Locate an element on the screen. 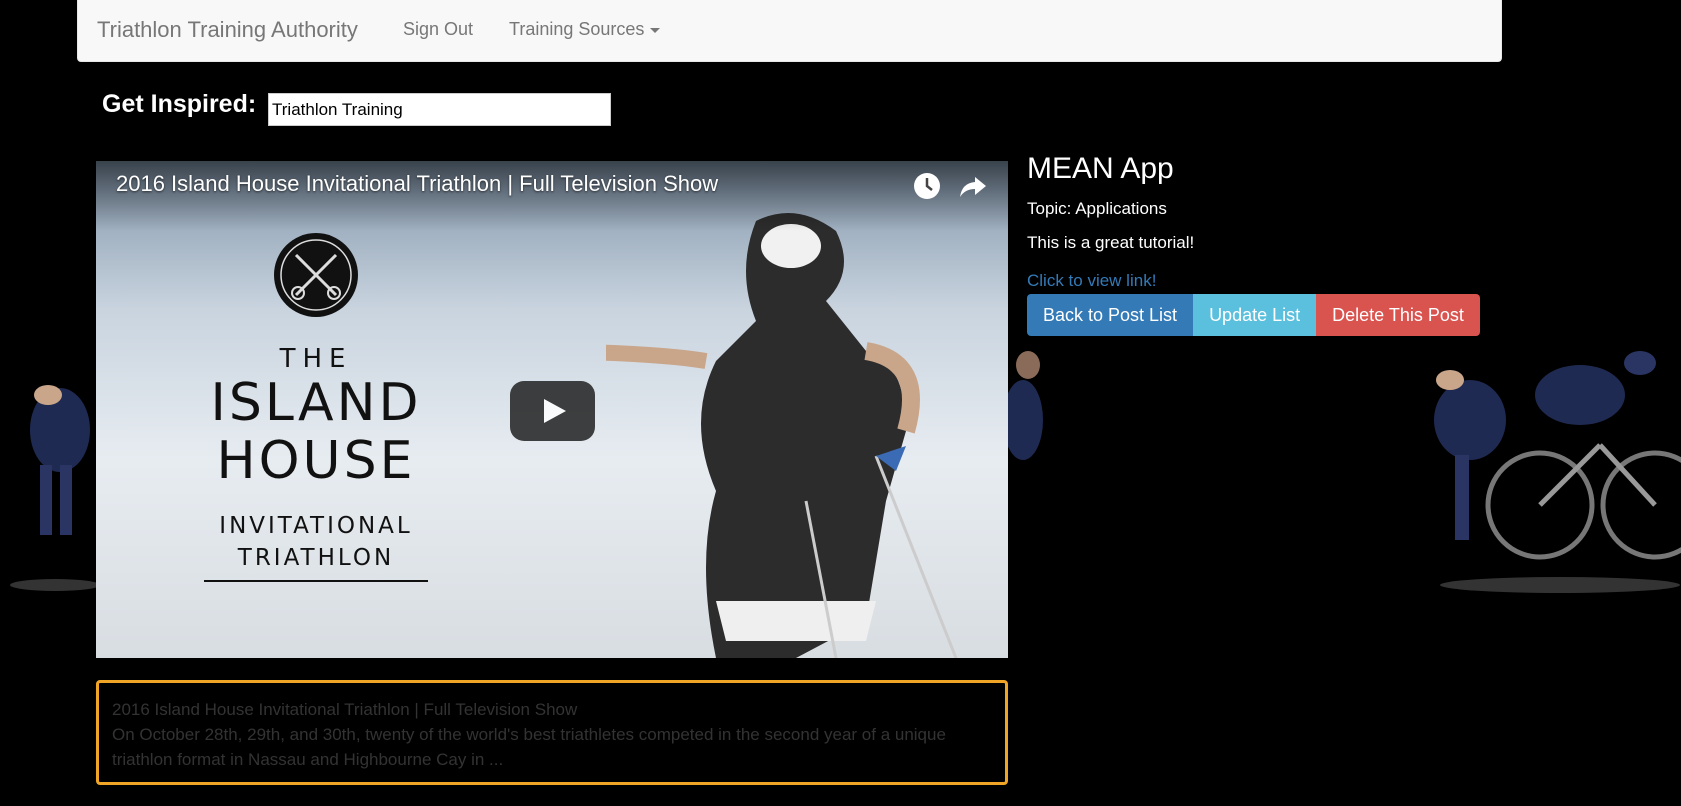 The height and width of the screenshot is (806, 1681). logo-text-invitational: INVITATIONAL is located at coordinates (316, 526).